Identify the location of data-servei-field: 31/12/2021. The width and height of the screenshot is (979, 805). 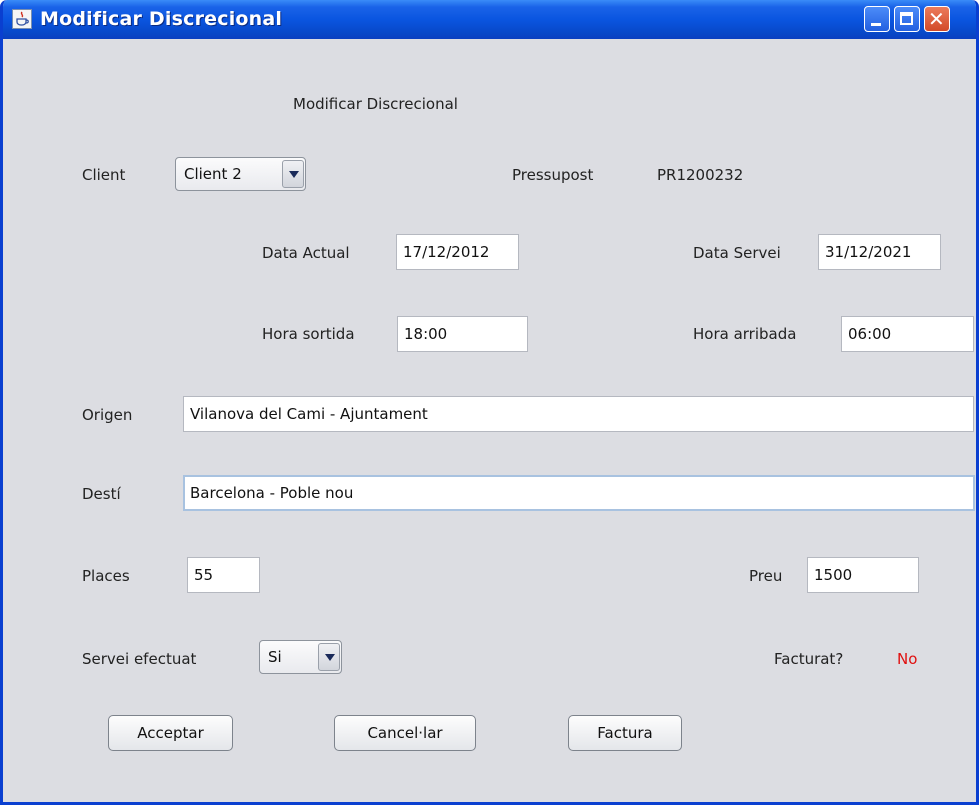
(879, 252).